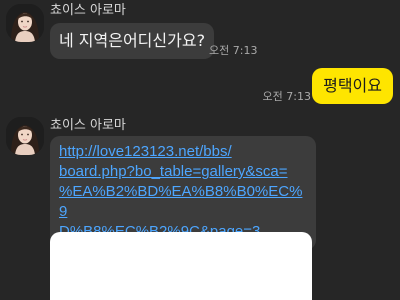 This screenshot has width=400, height=300. Describe the element at coordinates (181, 266) in the screenshot. I see `link-preview-card` at that location.